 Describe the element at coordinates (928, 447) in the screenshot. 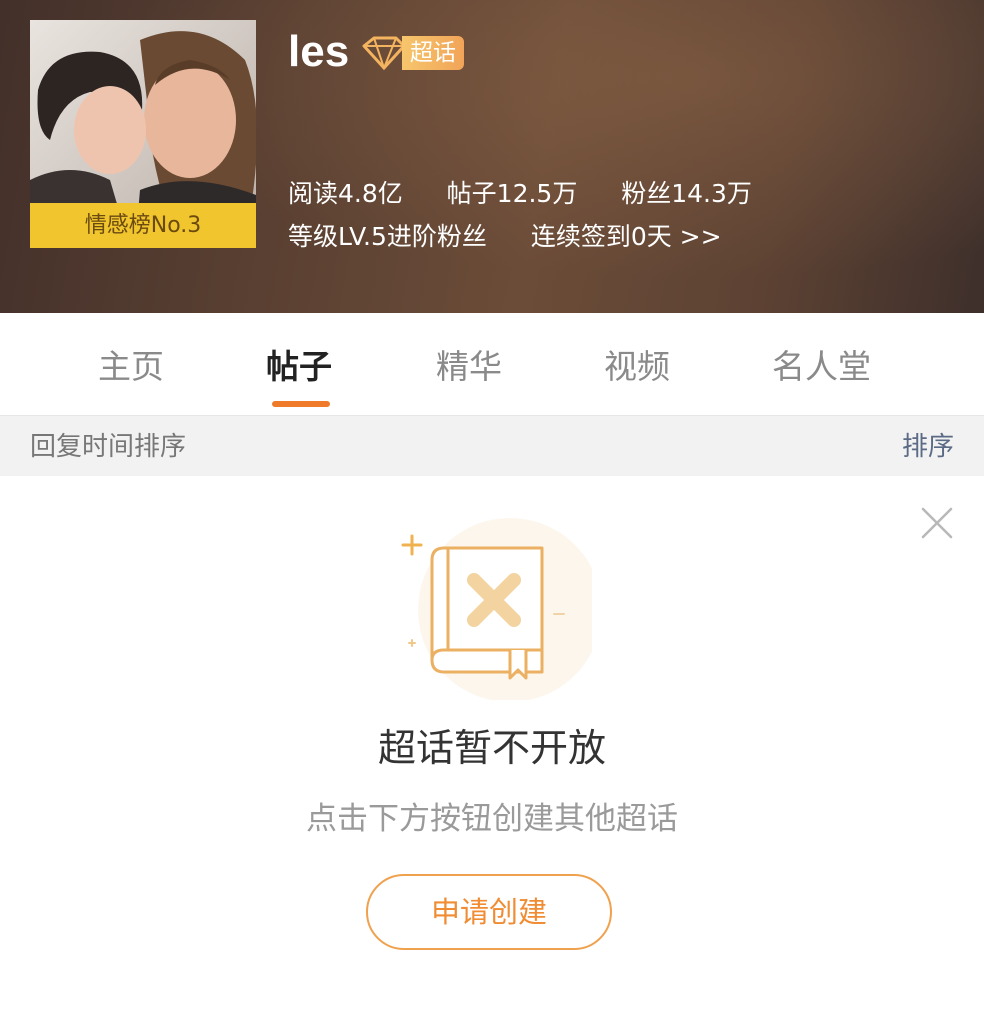

I see `sort-button: 排序` at that location.